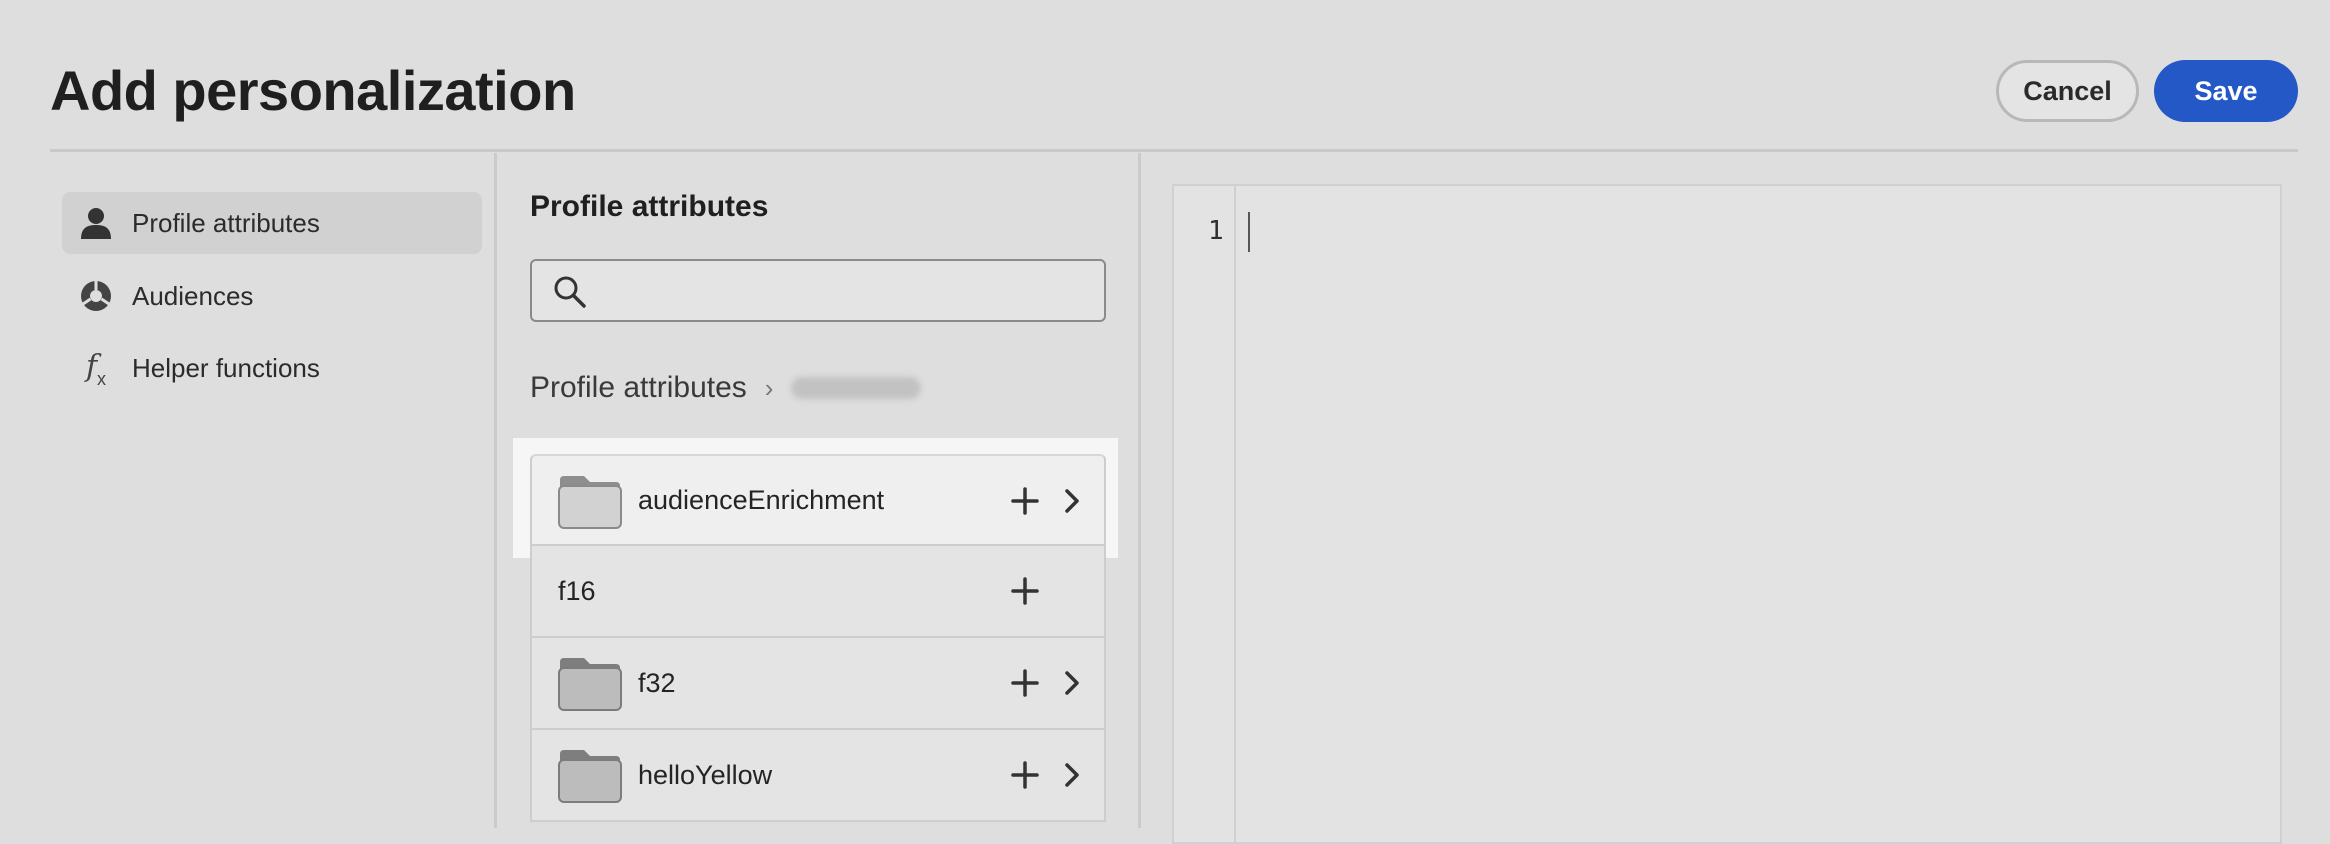  I want to click on sidebar-item-profile-attributes: Profile attributes, so click(272, 223).